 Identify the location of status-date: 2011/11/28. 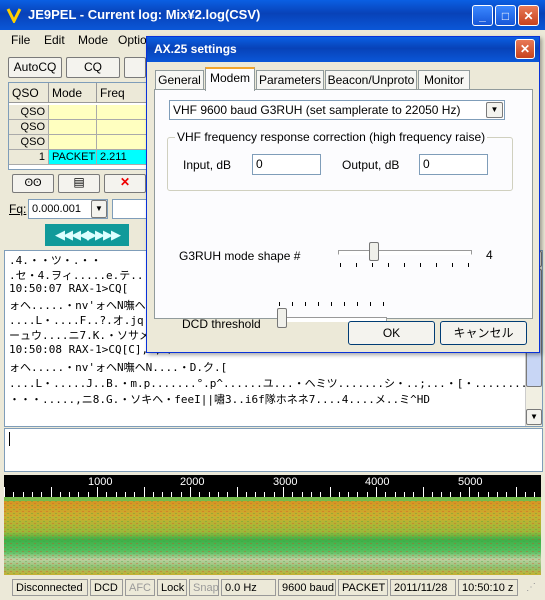
(423, 587).